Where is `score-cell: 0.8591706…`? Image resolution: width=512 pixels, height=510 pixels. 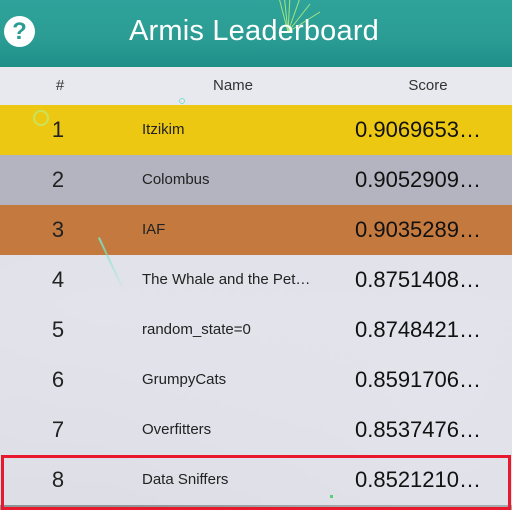
score-cell: 0.8591706… is located at coordinates (418, 379).